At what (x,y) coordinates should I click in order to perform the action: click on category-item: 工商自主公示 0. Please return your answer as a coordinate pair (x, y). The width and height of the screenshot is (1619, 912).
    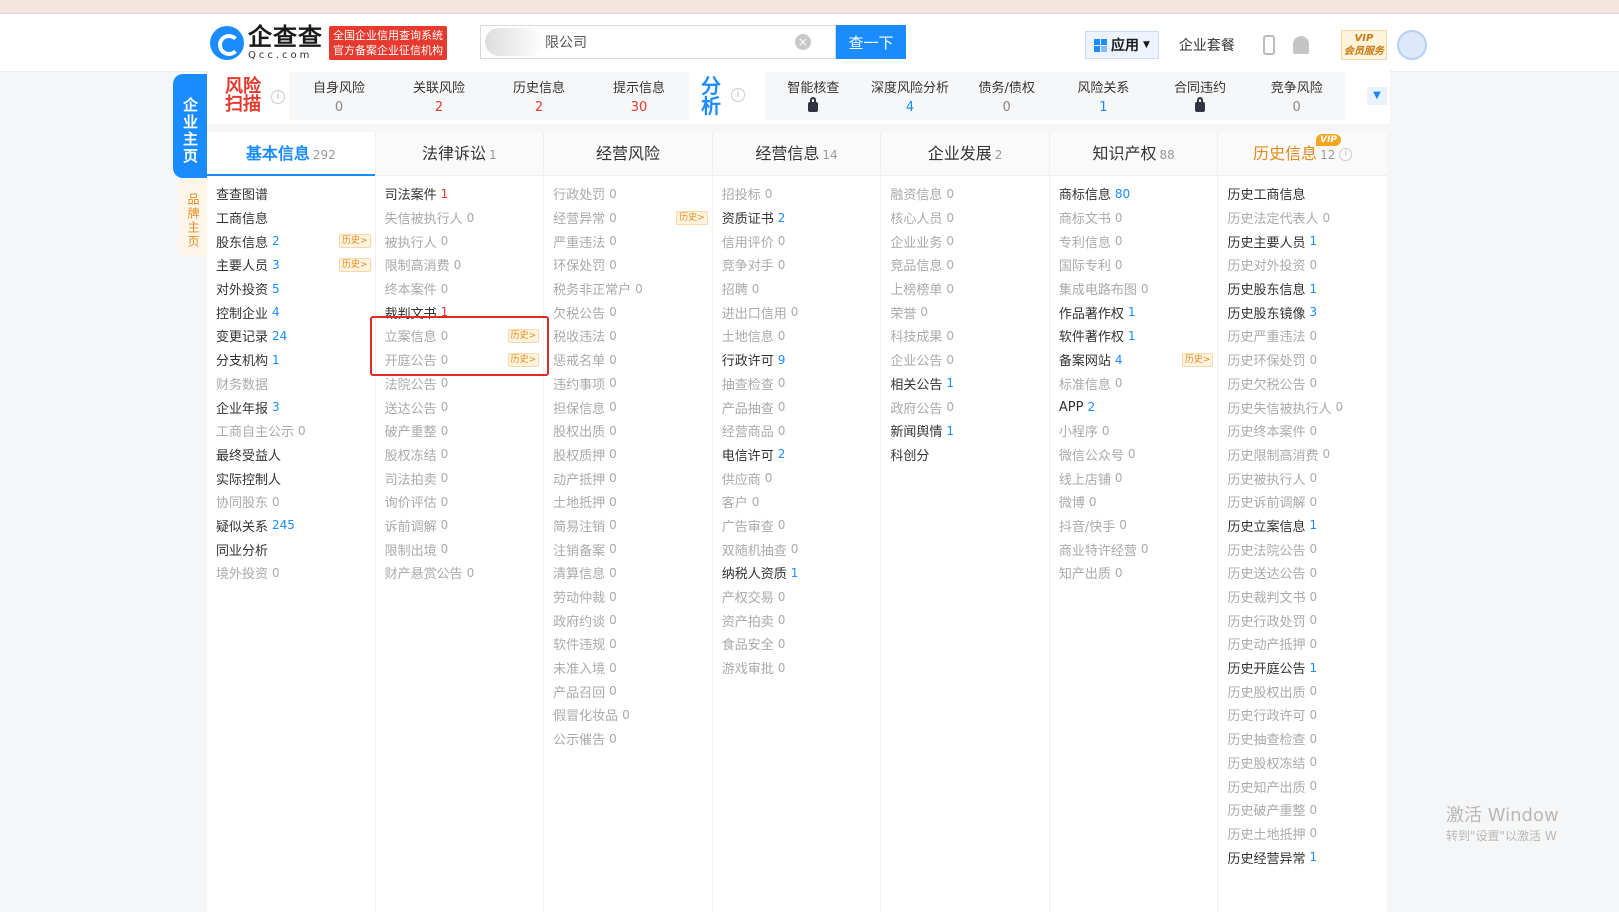
    Looking at the image, I should click on (291, 431).